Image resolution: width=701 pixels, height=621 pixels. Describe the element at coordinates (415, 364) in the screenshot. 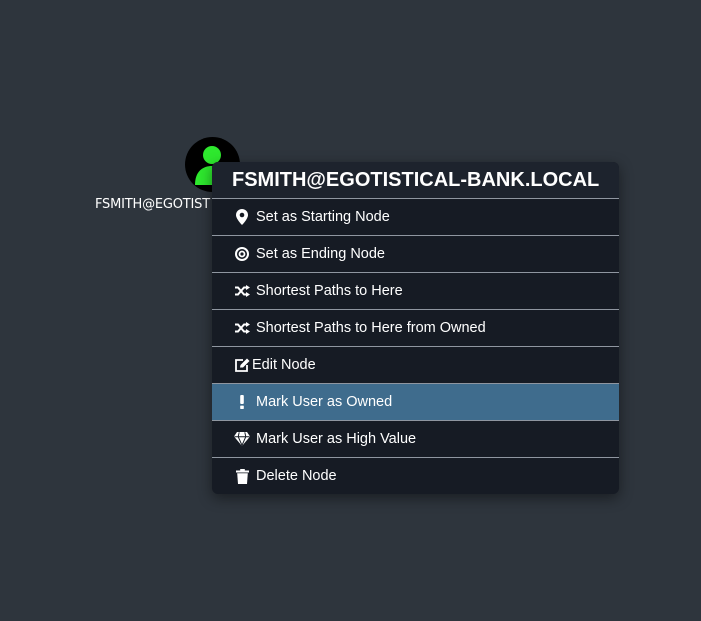

I see `menu-item-edit-node: Edit Node` at that location.